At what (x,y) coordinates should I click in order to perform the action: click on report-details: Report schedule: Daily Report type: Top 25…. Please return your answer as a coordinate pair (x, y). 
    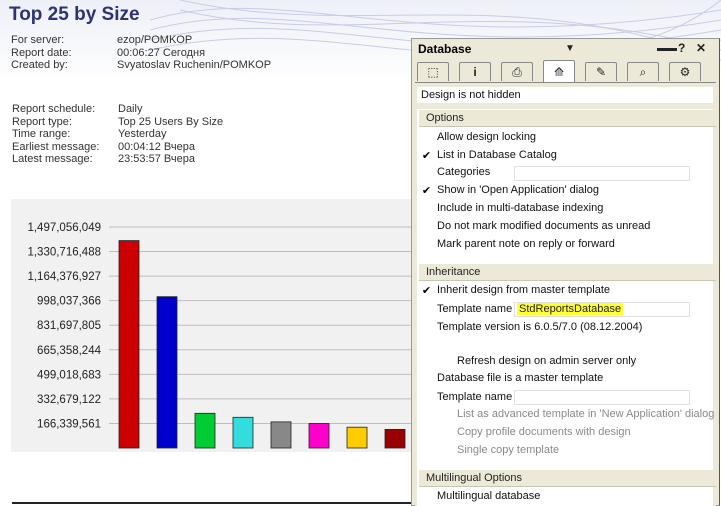
    Looking at the image, I should click on (117, 134).